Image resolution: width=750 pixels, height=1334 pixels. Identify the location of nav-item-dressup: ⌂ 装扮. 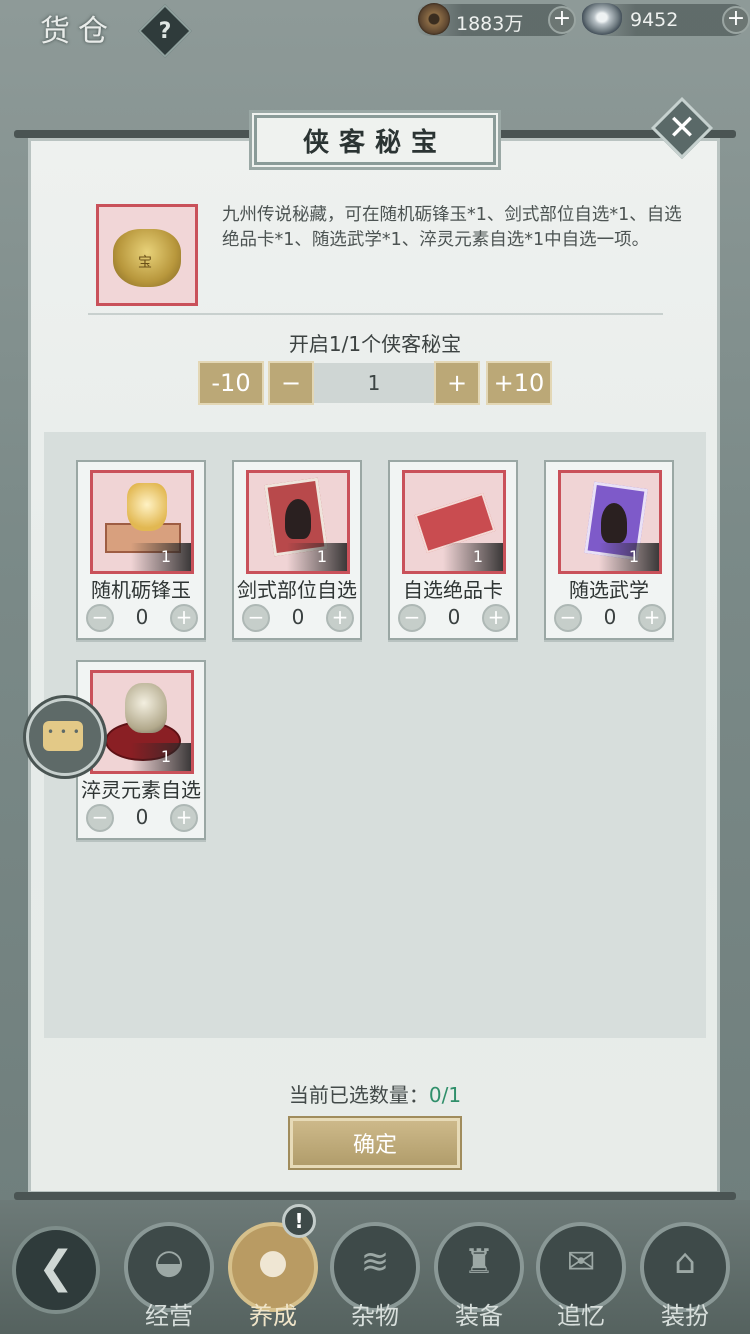
(686, 1278).